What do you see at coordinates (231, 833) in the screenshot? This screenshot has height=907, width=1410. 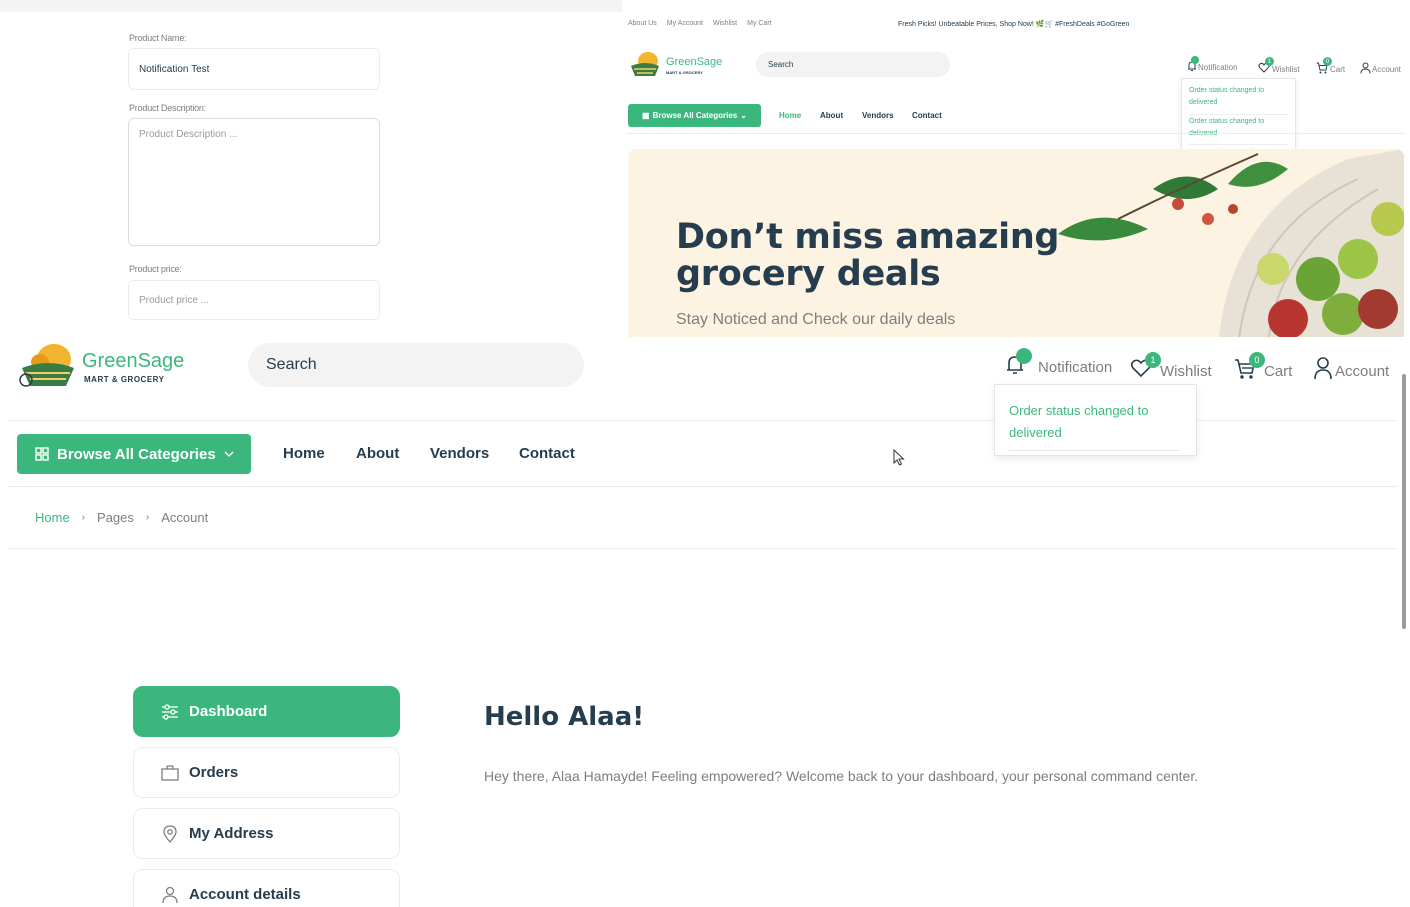 I see `sidebar-item-label: My Address` at bounding box center [231, 833].